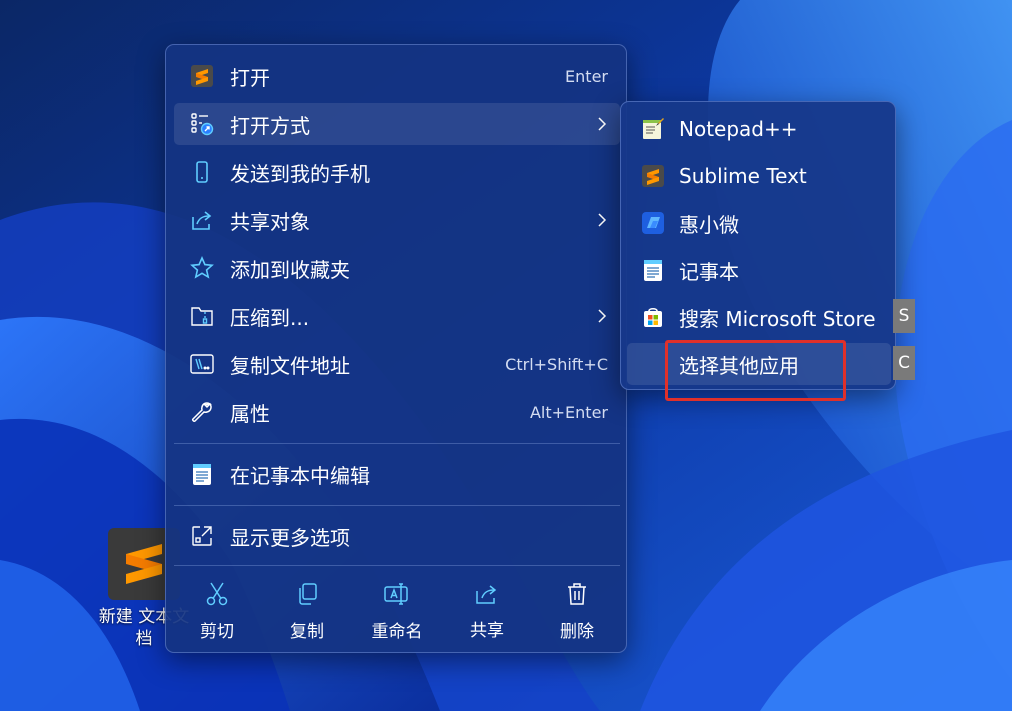  I want to click on action-label: 剪切, so click(217, 631).